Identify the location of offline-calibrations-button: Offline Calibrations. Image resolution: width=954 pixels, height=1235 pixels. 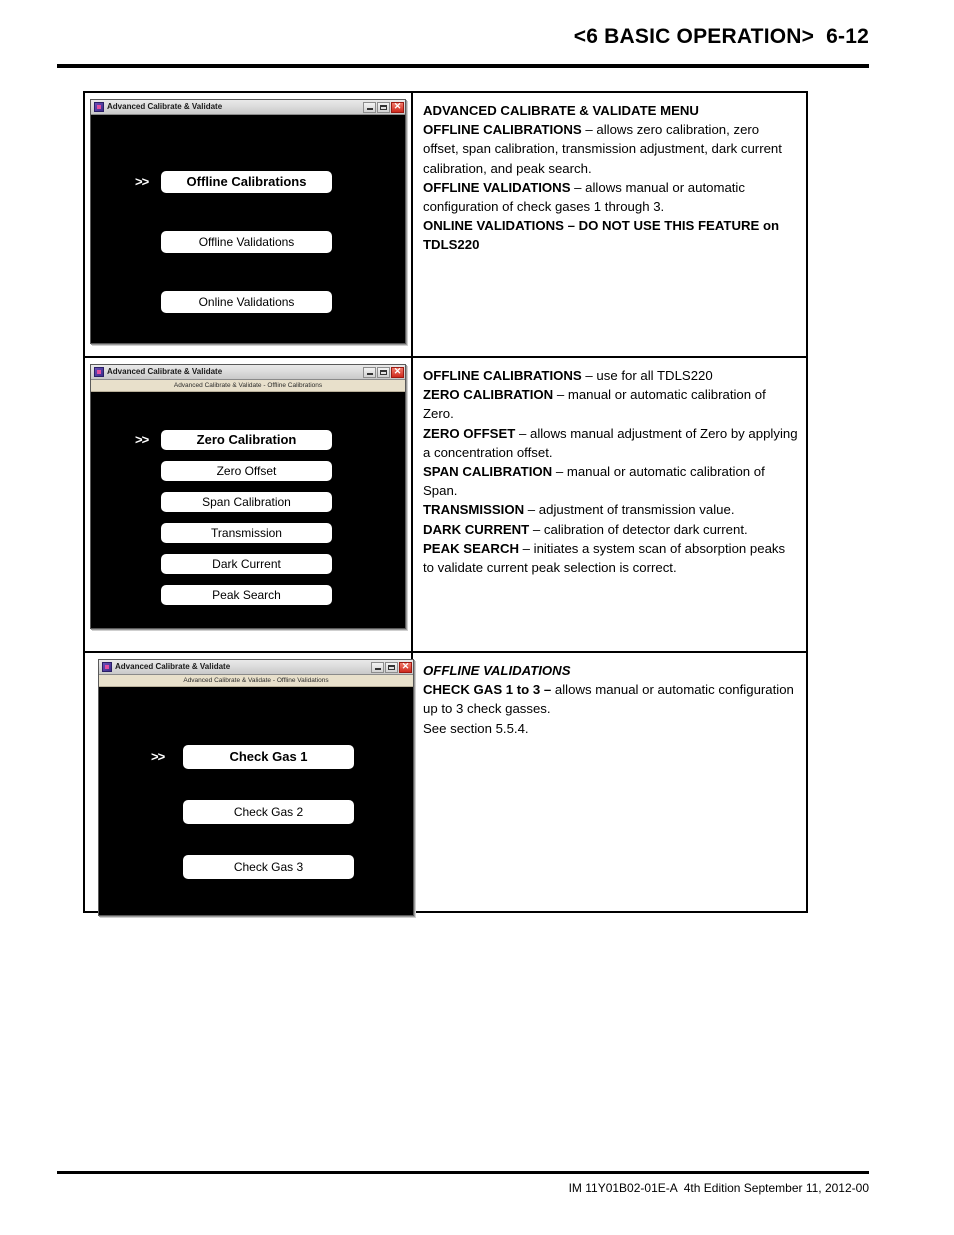
(246, 182).